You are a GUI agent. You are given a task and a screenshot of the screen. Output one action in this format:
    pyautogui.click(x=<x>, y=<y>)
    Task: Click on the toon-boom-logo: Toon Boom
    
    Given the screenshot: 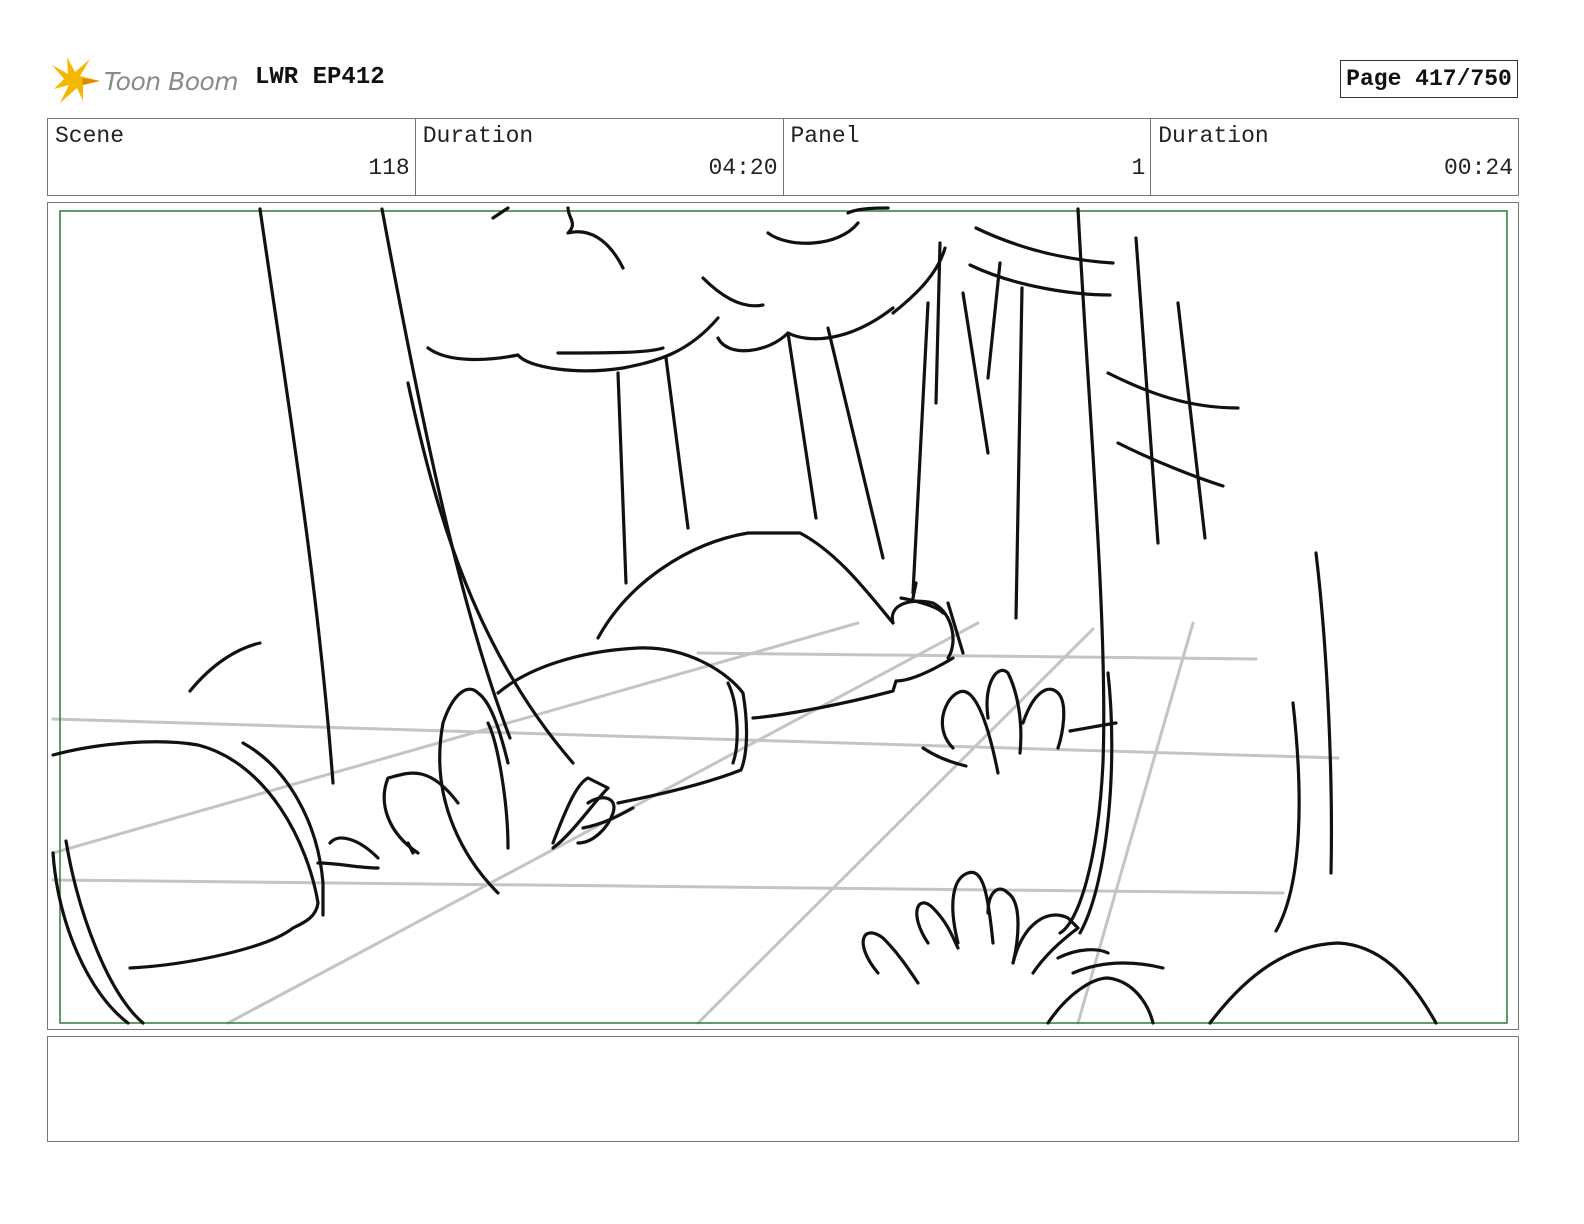 What is the action you would take?
    pyautogui.click(x=144, y=81)
    